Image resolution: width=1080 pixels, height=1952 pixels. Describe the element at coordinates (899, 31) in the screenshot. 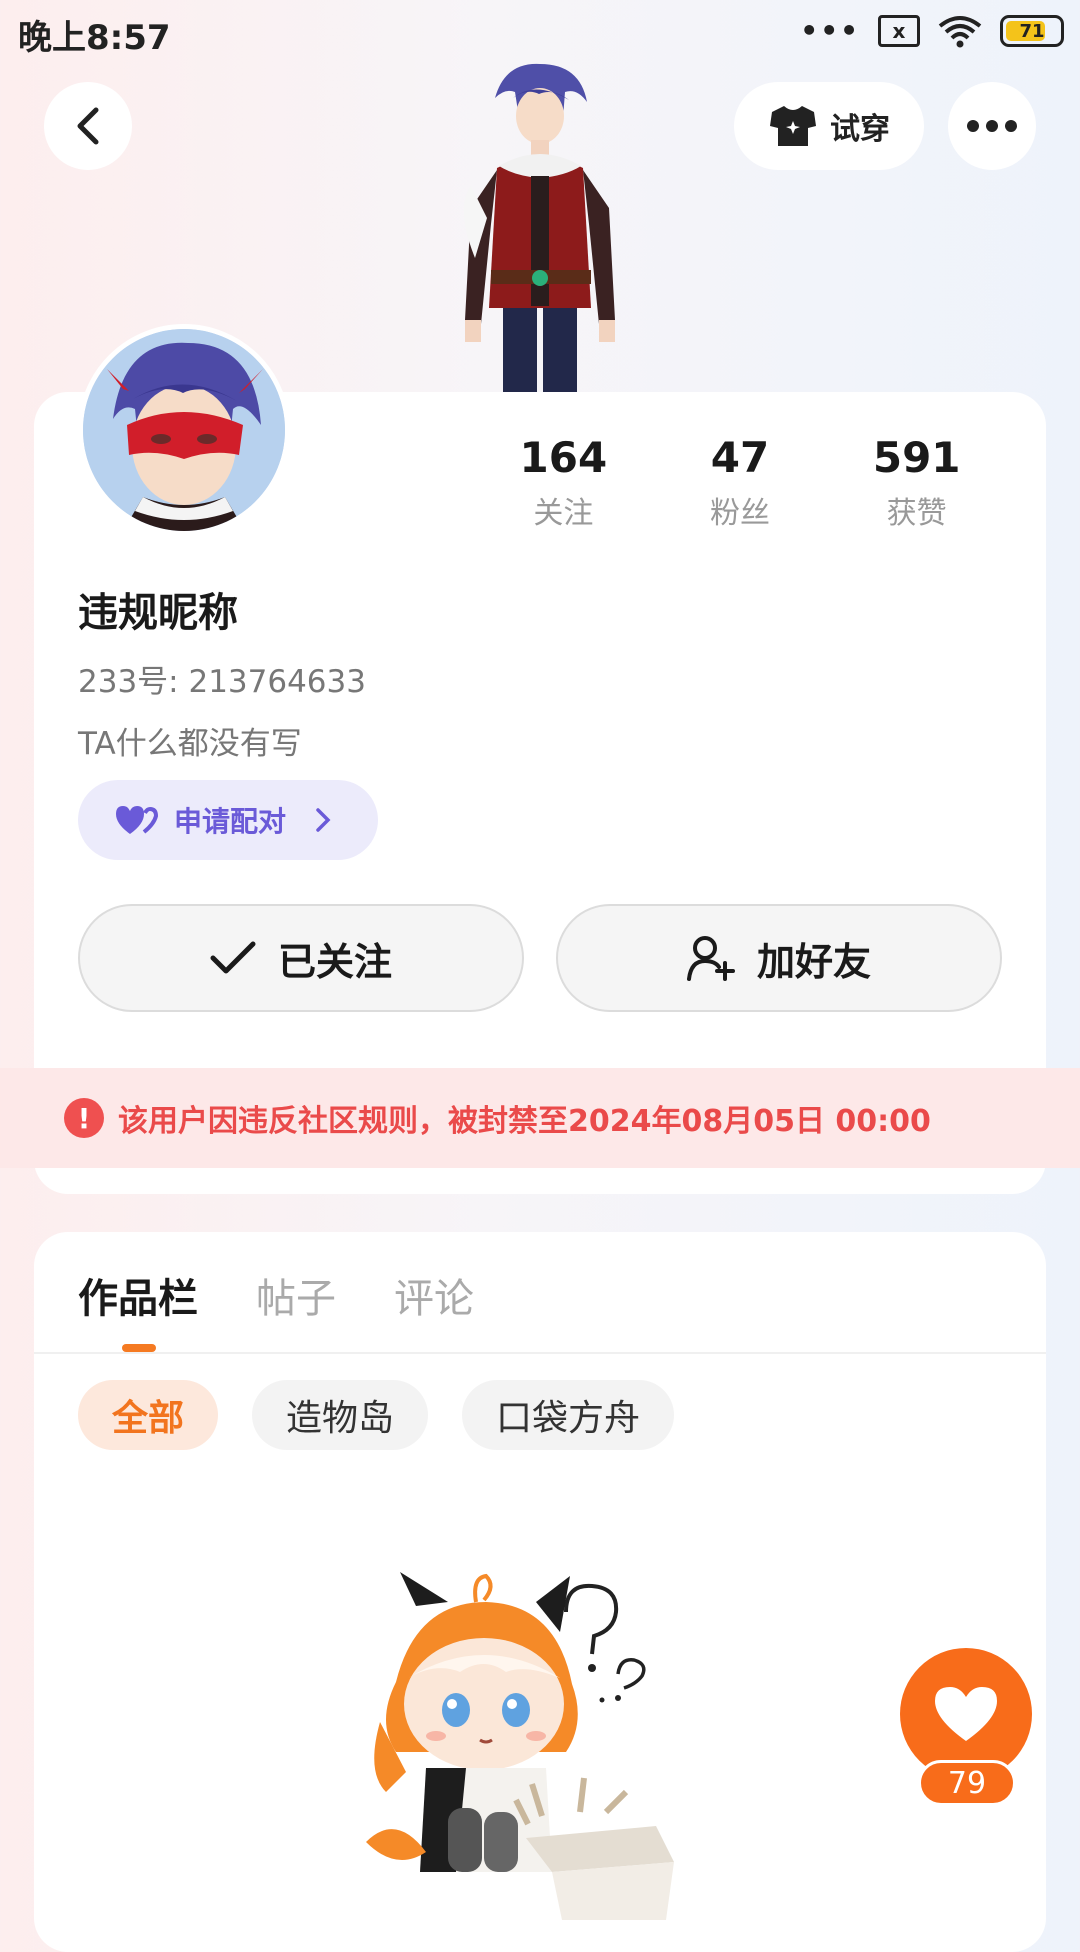

I see `no-sim-icon: x` at that location.